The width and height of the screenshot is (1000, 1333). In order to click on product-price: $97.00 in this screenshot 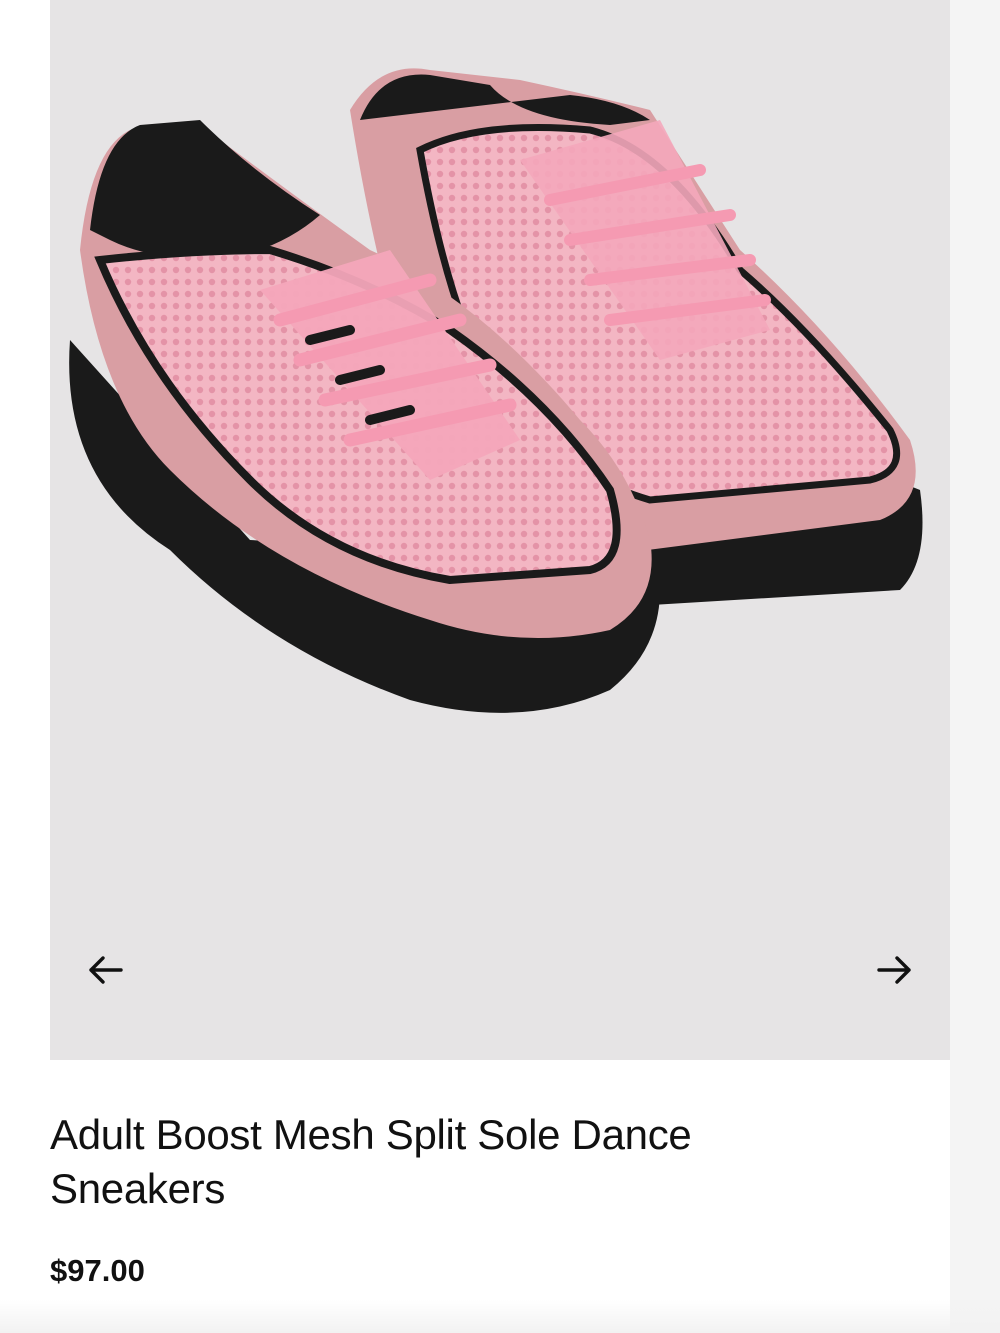, I will do `click(97, 1270)`.